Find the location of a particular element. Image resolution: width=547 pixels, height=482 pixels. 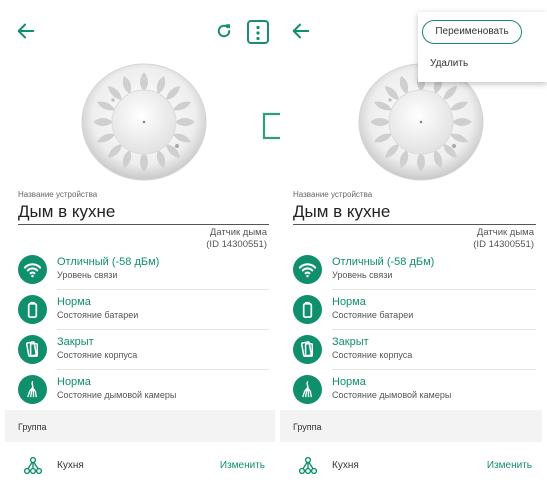

menu-item-delete: Удалить is located at coordinates (449, 63).